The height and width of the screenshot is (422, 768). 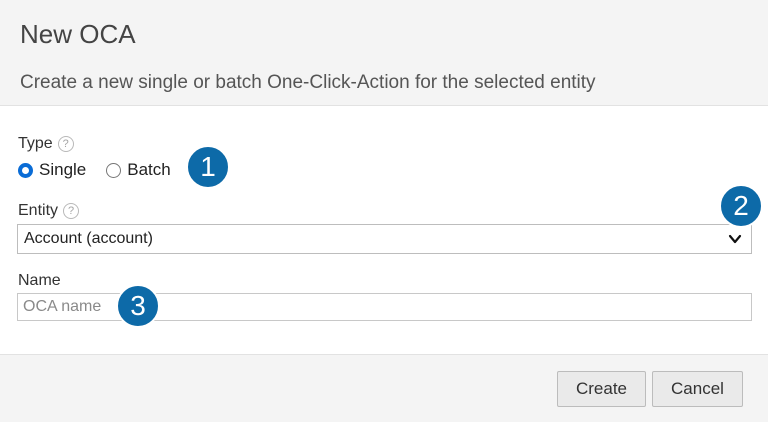 I want to click on create-button: Create, so click(x=601, y=389).